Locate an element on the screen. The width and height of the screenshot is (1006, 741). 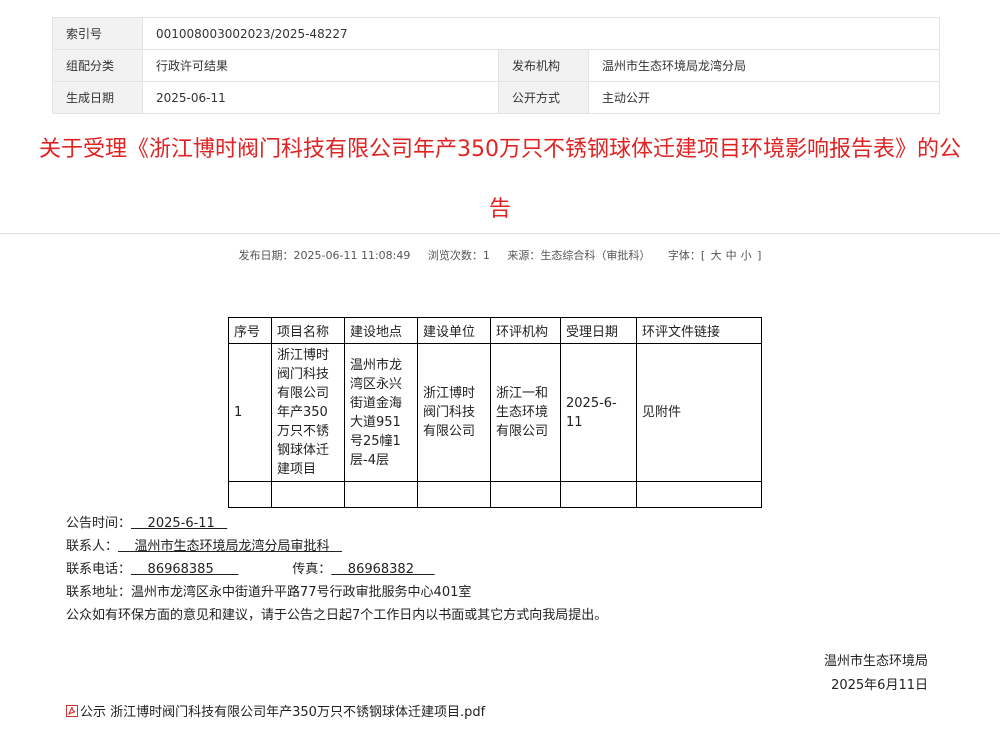
fax-value: 86968382 is located at coordinates (383, 569).